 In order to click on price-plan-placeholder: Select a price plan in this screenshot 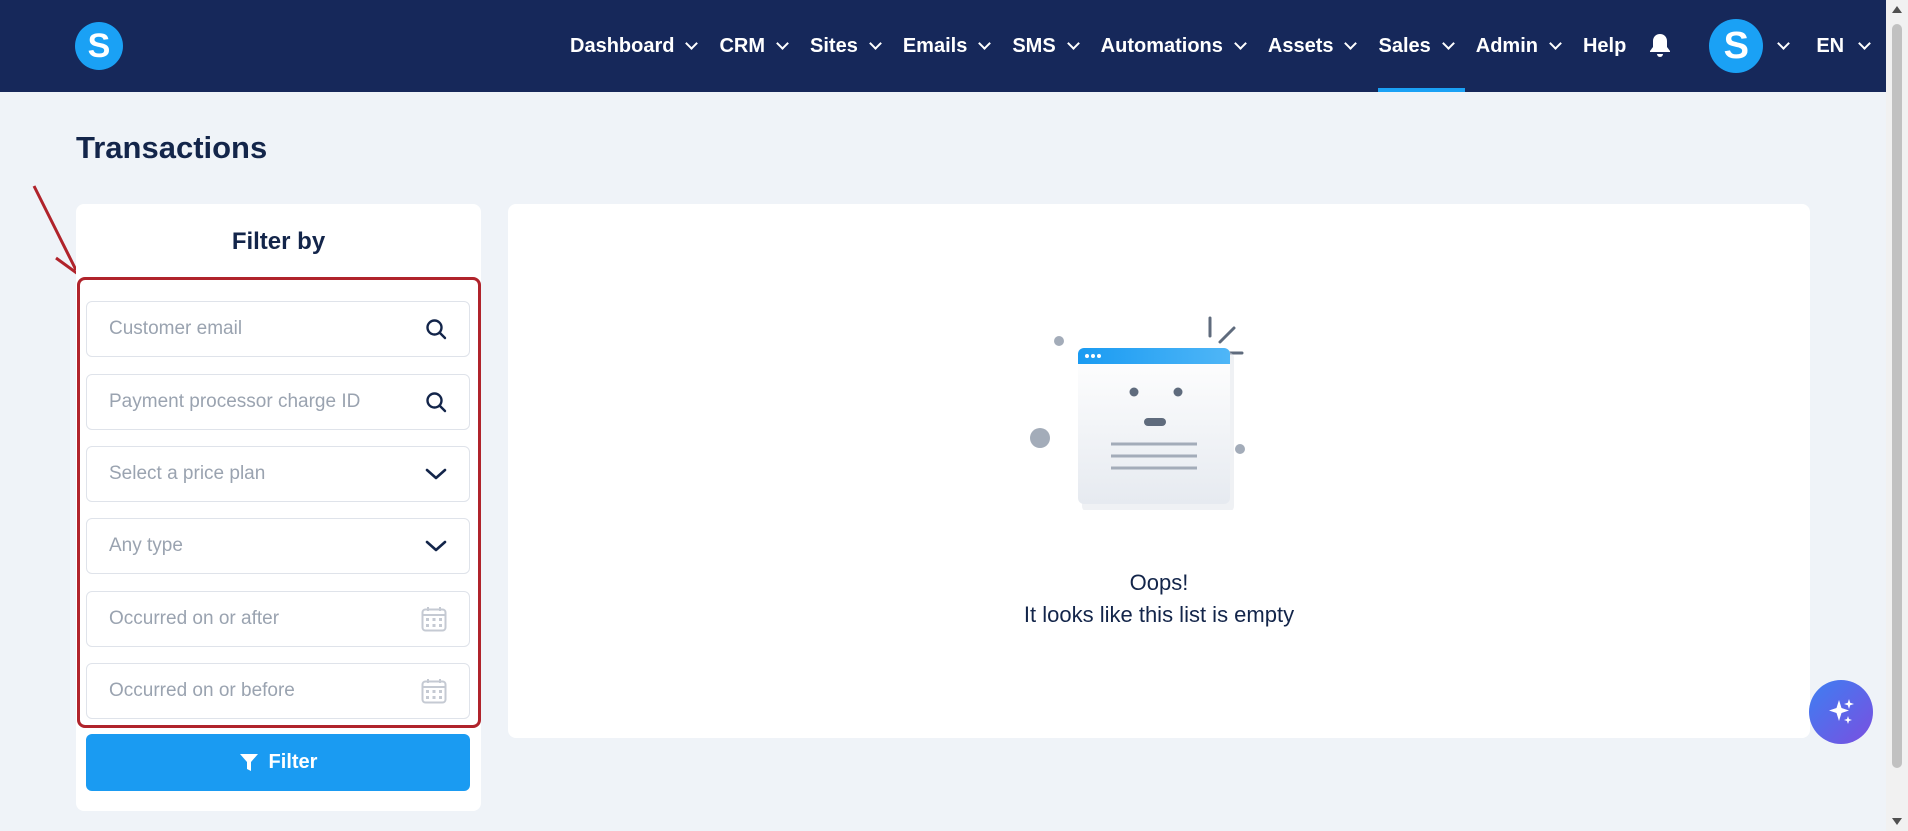, I will do `click(187, 473)`.